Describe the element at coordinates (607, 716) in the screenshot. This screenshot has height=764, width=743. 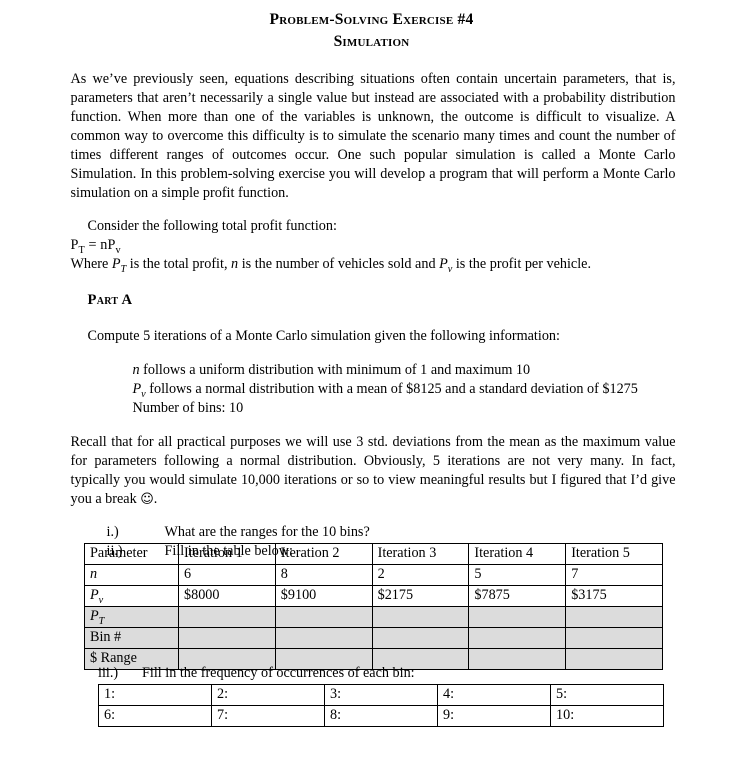
I see `bin-cell-10: 10:` at that location.